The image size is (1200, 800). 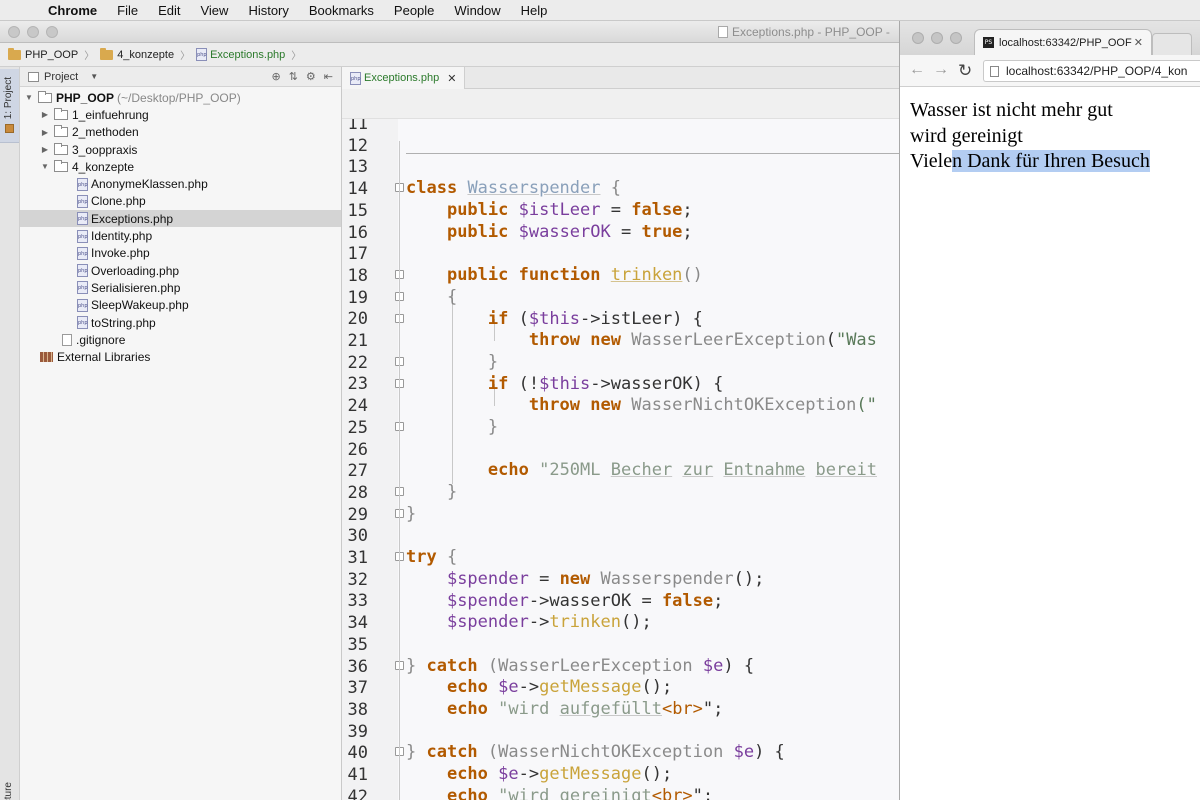 I want to click on dropdown-arrow-icon: ▼, so click(x=94, y=76).